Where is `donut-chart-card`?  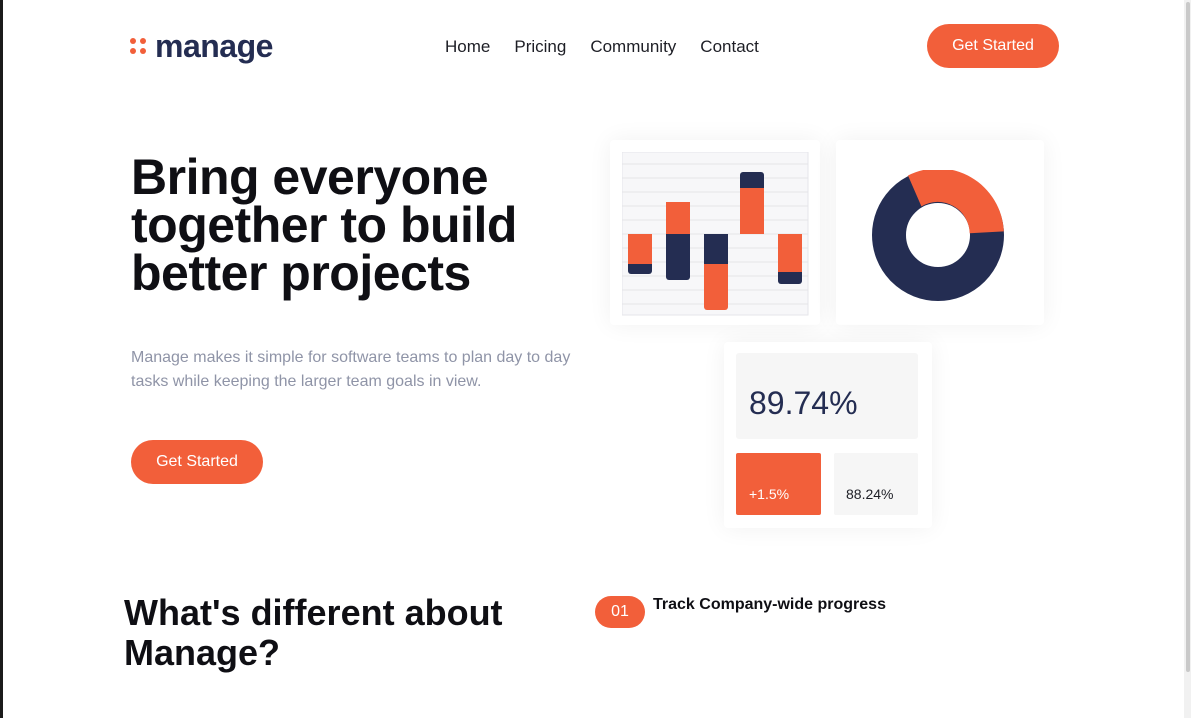
donut-chart-card is located at coordinates (940, 232).